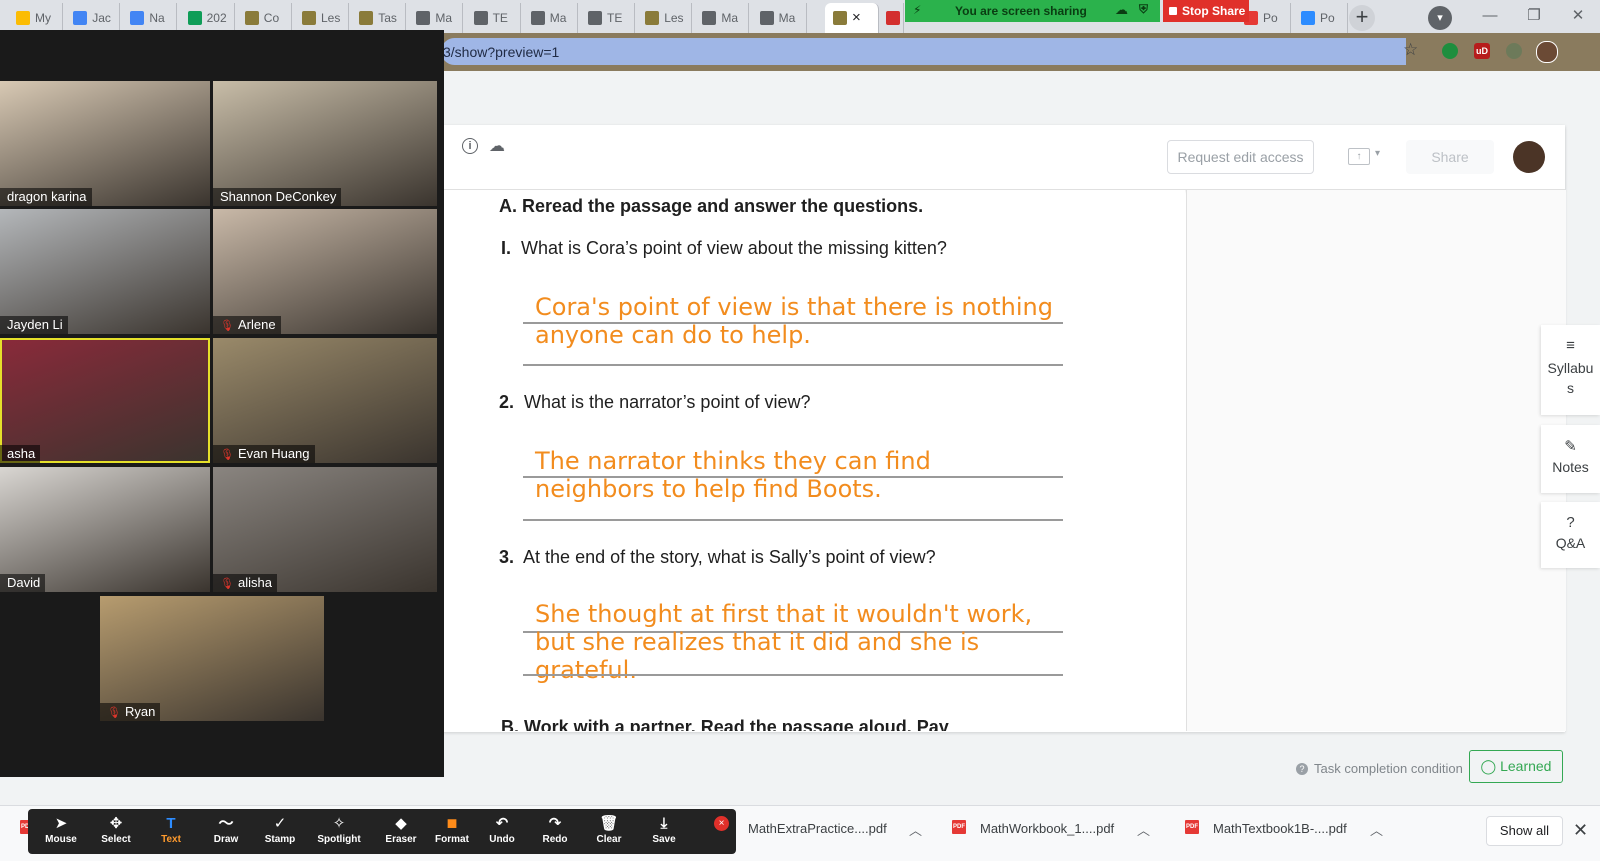 The image size is (1600, 861). What do you see at coordinates (497, 146) in the screenshot?
I see `cloud-save-icon: ☁` at bounding box center [497, 146].